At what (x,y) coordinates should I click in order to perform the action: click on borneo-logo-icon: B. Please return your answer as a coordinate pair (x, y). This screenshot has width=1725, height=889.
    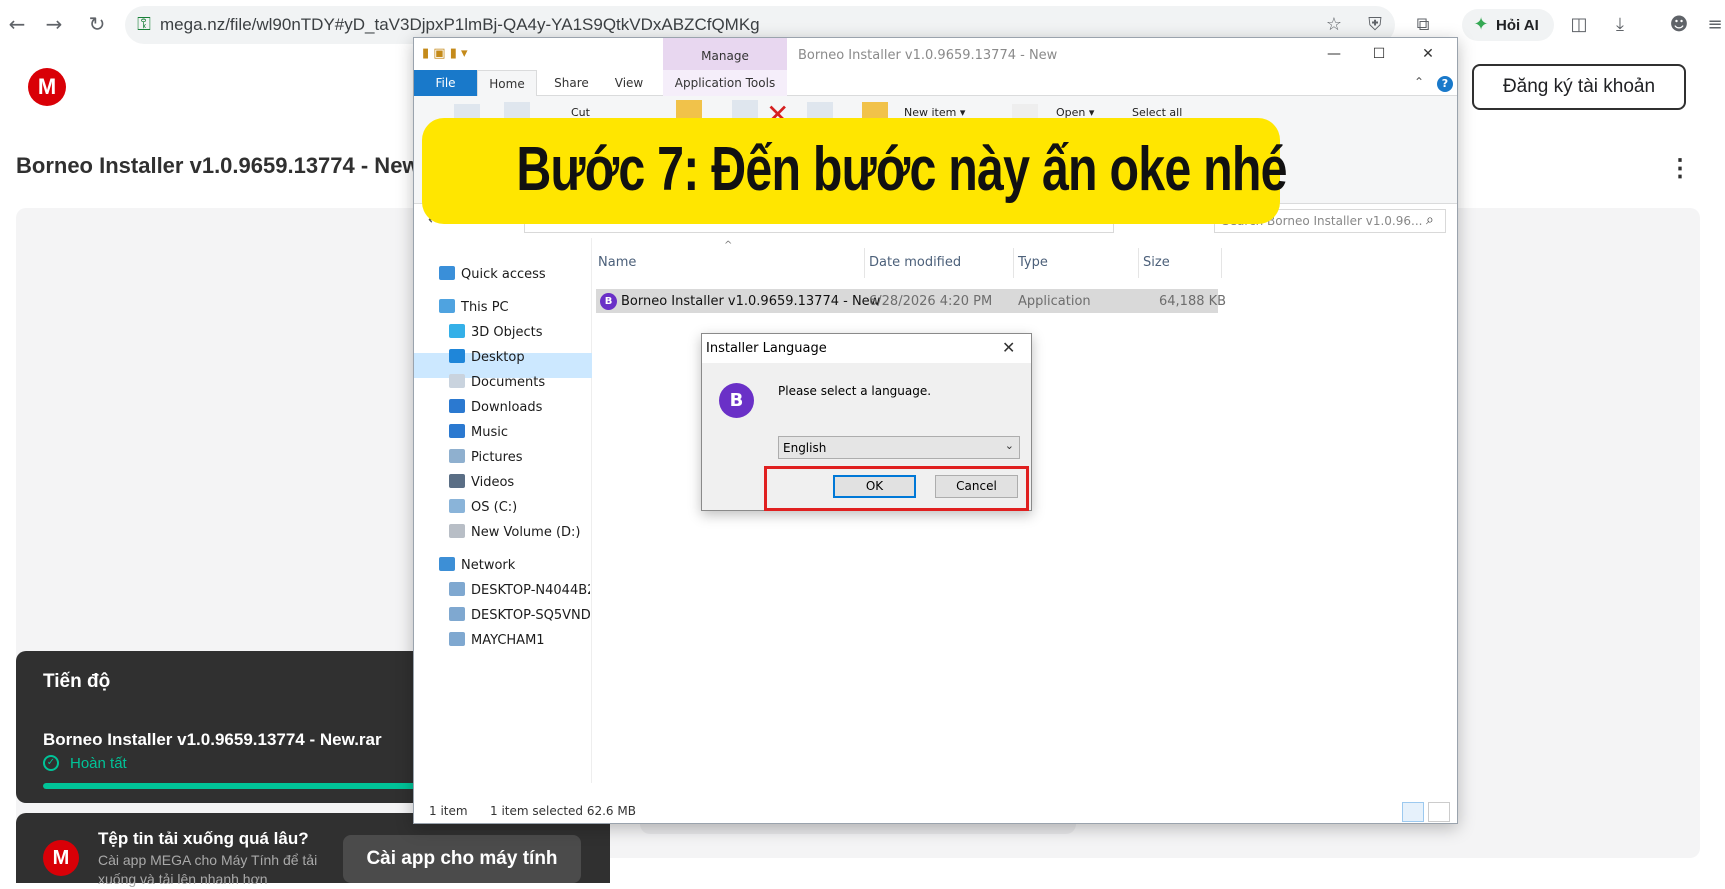
    Looking at the image, I should click on (736, 400).